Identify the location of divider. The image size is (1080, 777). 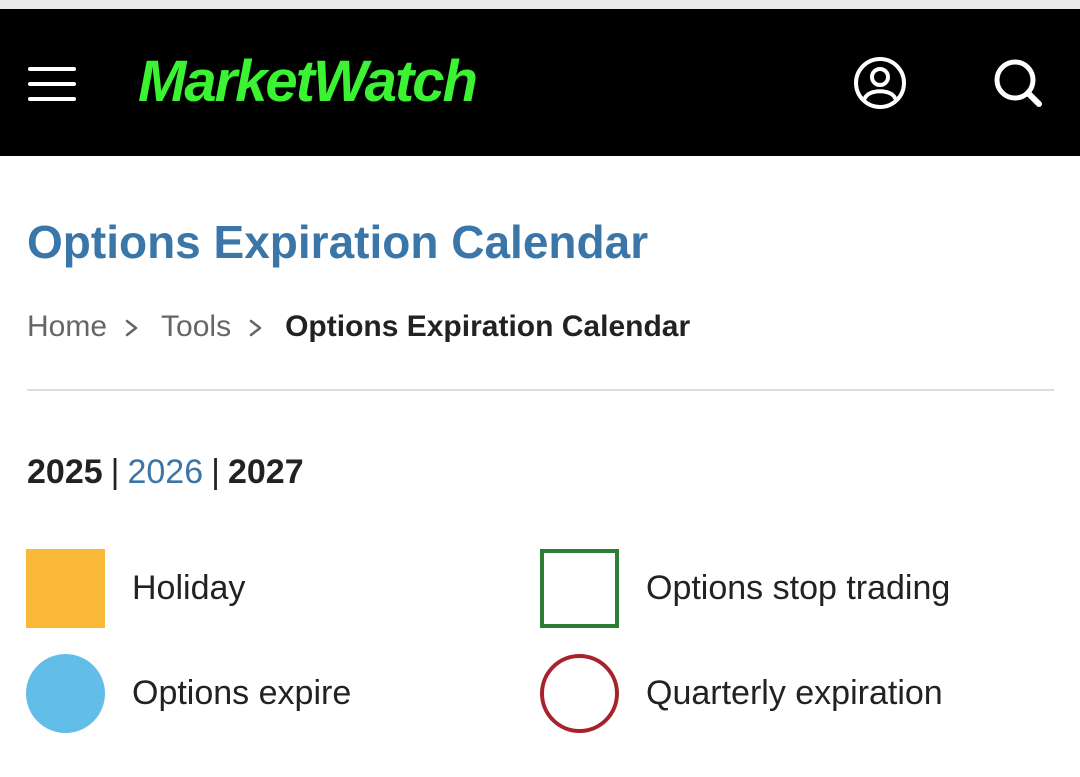
(540, 390).